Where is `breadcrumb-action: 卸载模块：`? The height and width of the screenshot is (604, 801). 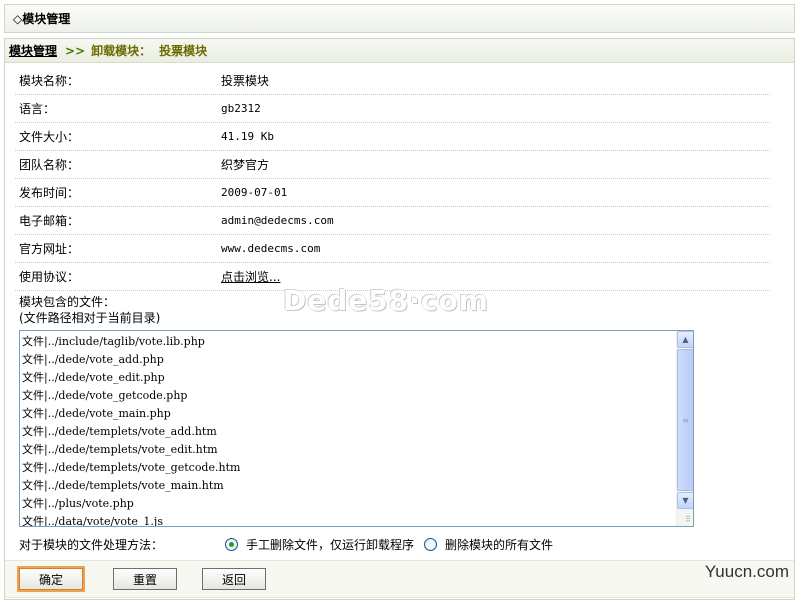 breadcrumb-action: 卸载模块： is located at coordinates (121, 51).